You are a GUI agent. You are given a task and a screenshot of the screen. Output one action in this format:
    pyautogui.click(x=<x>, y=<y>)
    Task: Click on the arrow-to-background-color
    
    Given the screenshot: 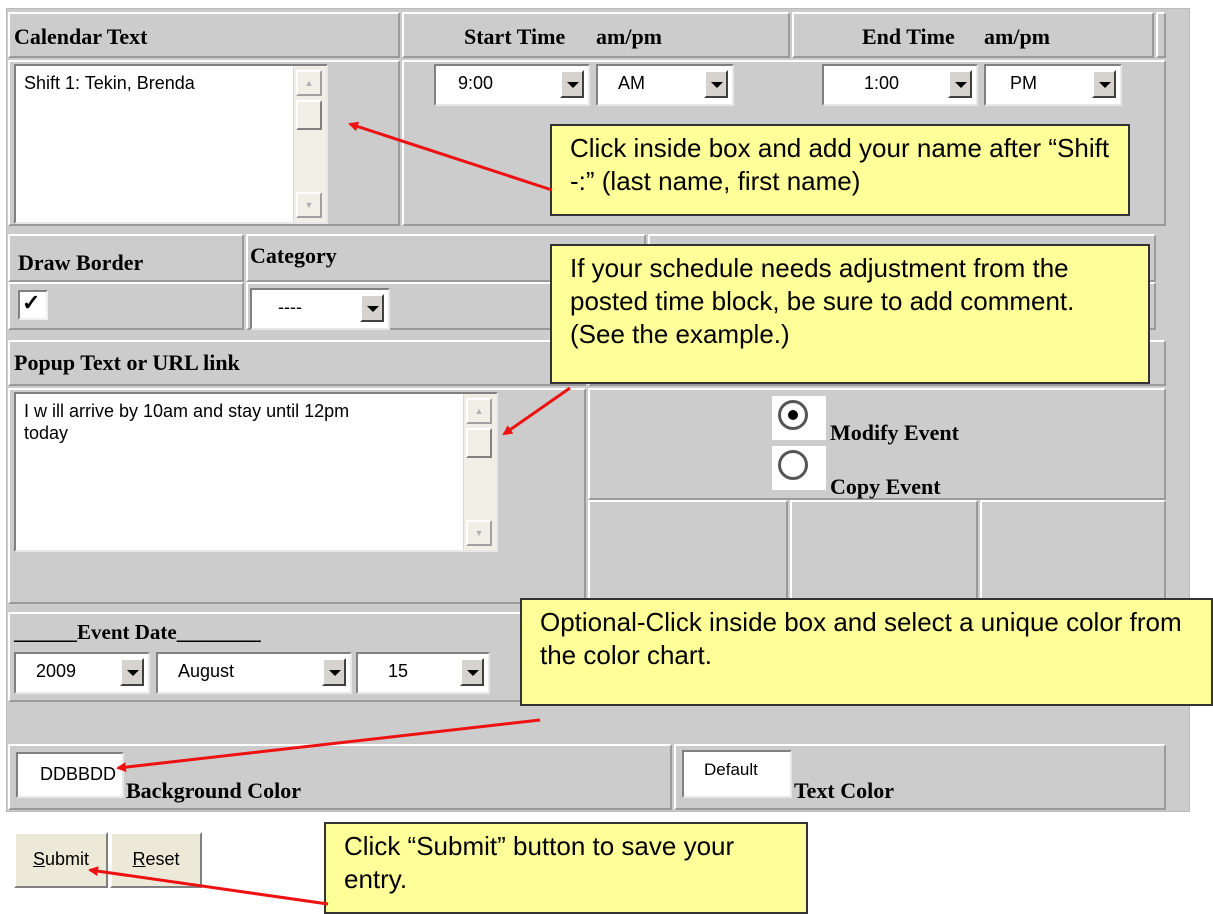 What is the action you would take?
    pyautogui.click(x=328, y=745)
    